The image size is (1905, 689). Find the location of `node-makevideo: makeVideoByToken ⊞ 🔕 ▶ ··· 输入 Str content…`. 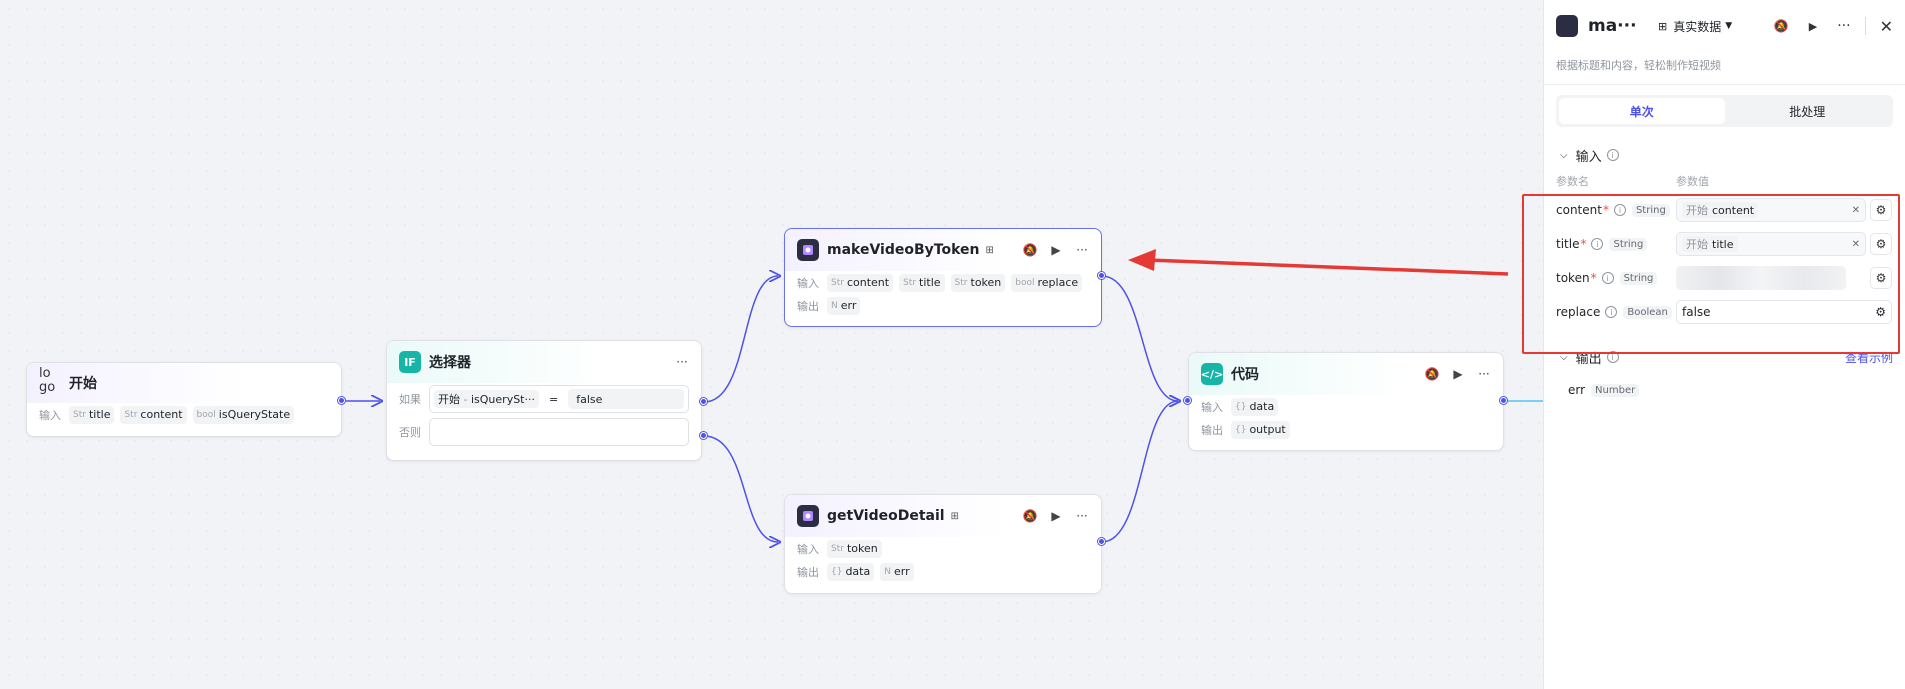

node-makevideo: makeVideoByToken ⊞ 🔕 ▶ ··· 输入 Str content… is located at coordinates (943, 277).